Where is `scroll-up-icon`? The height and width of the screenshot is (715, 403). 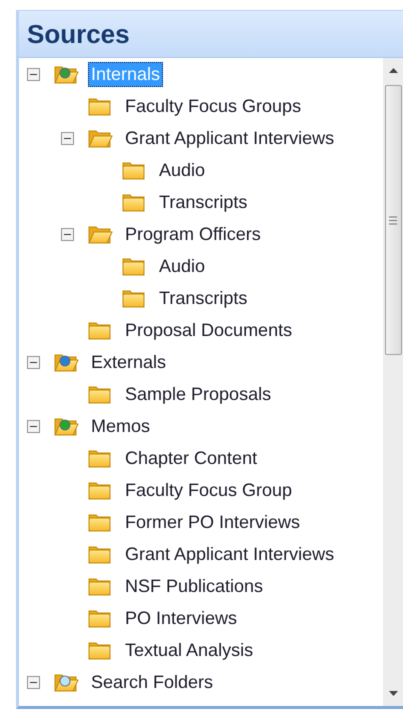 scroll-up-icon is located at coordinates (393, 70).